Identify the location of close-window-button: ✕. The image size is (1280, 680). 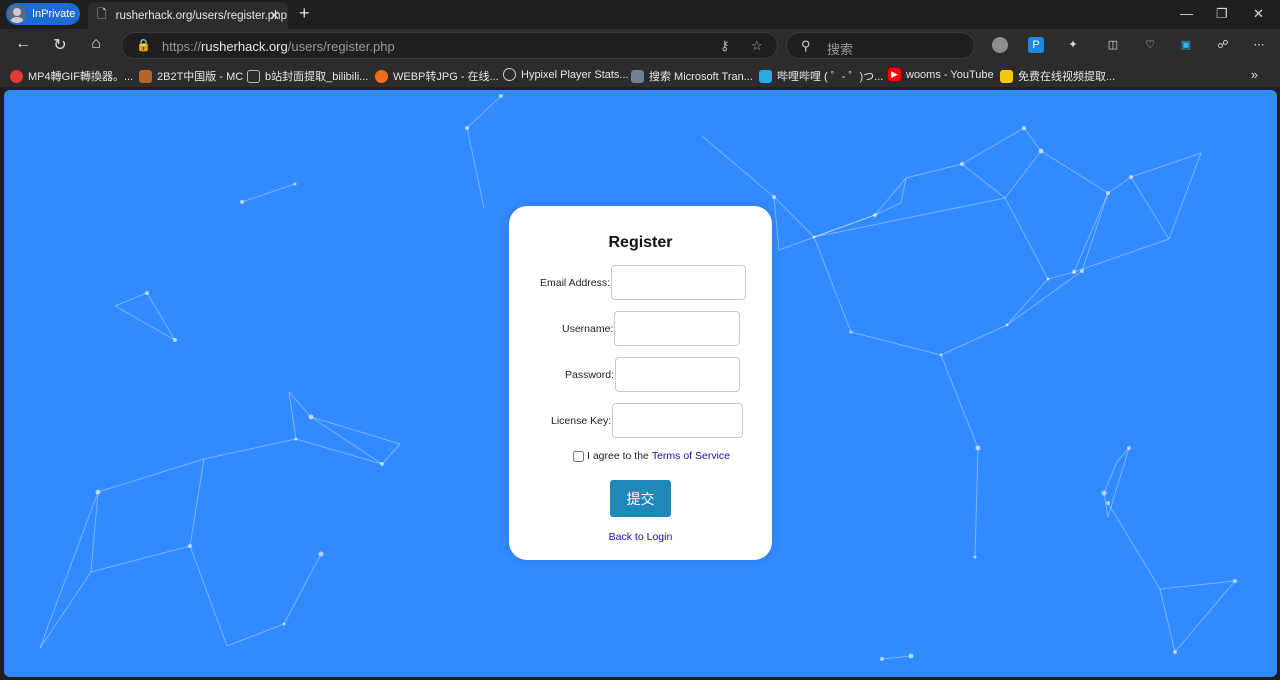
(1258, 14).